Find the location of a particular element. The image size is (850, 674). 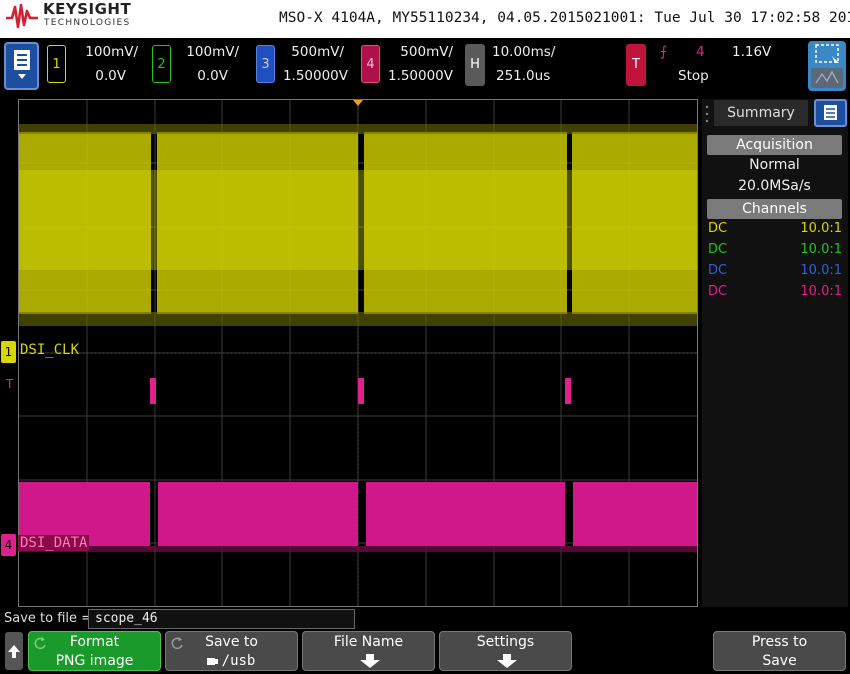

channel-3-coupling: DC is located at coordinates (718, 270).